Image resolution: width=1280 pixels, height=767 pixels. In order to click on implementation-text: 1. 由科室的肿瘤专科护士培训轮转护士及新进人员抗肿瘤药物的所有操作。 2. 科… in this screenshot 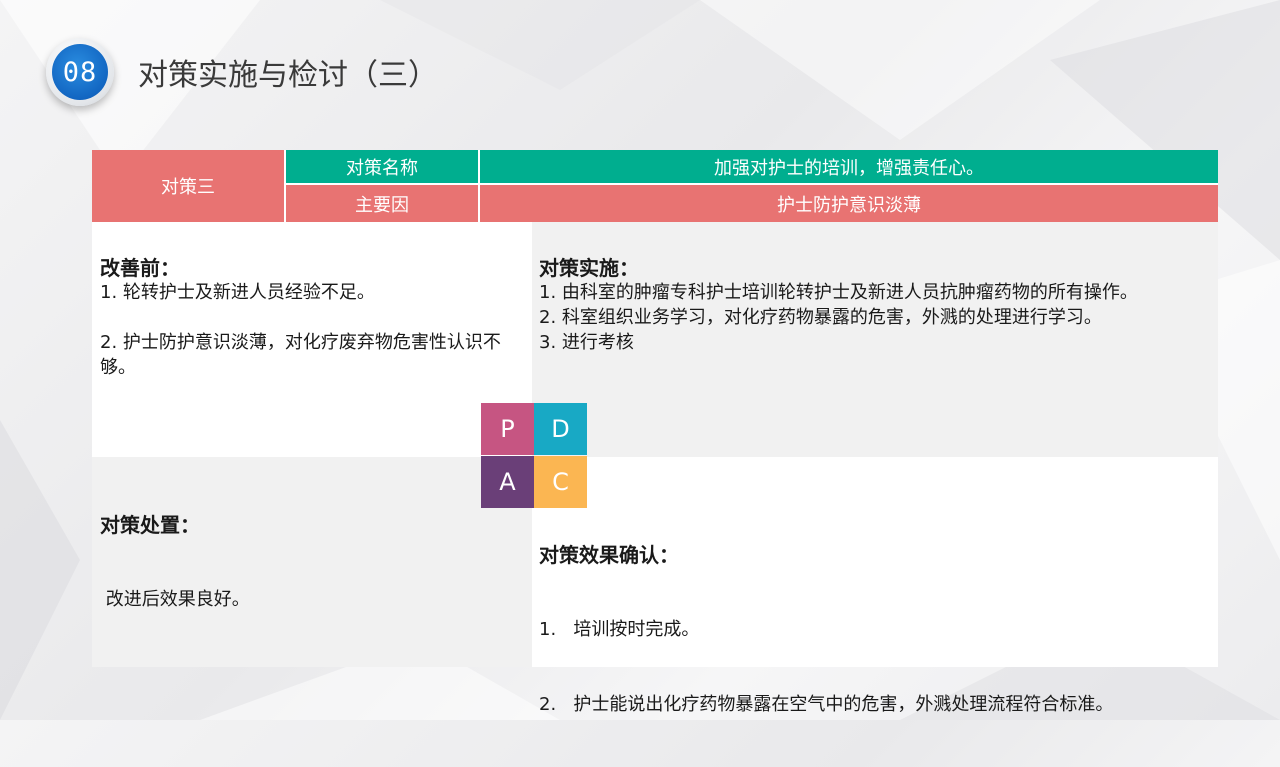, I will do `click(877, 317)`.